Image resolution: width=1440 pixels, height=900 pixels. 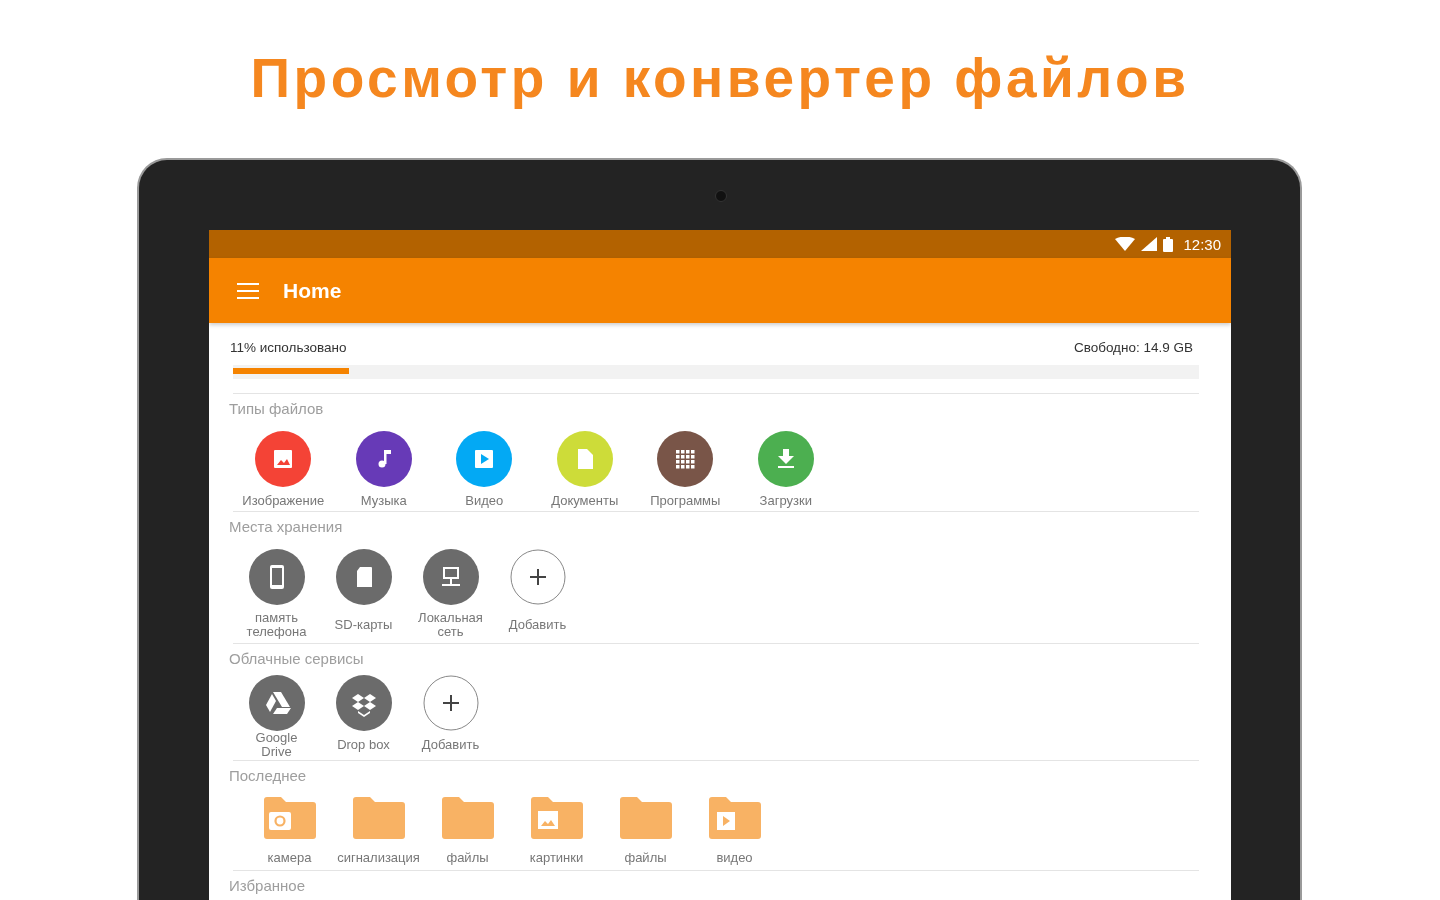 What do you see at coordinates (450, 625) in the screenshot?
I see `item-label: Локальная сеть` at bounding box center [450, 625].